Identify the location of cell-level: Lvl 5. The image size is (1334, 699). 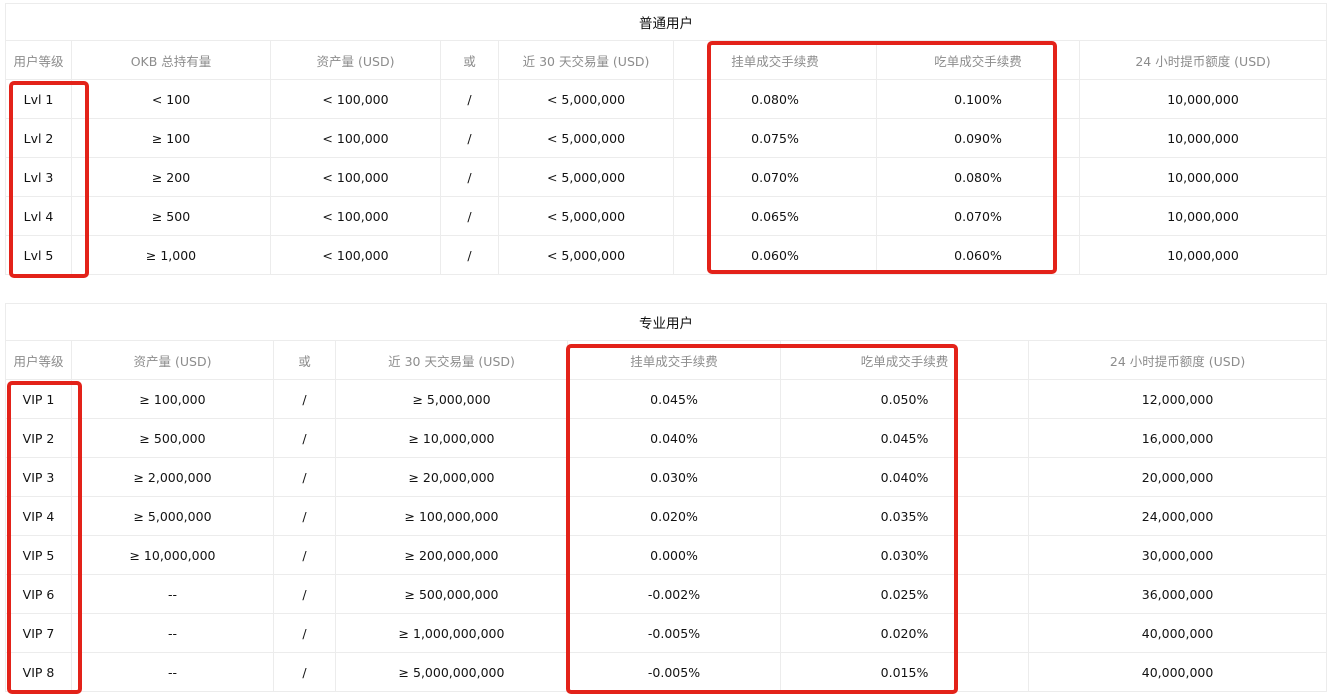
(38, 255).